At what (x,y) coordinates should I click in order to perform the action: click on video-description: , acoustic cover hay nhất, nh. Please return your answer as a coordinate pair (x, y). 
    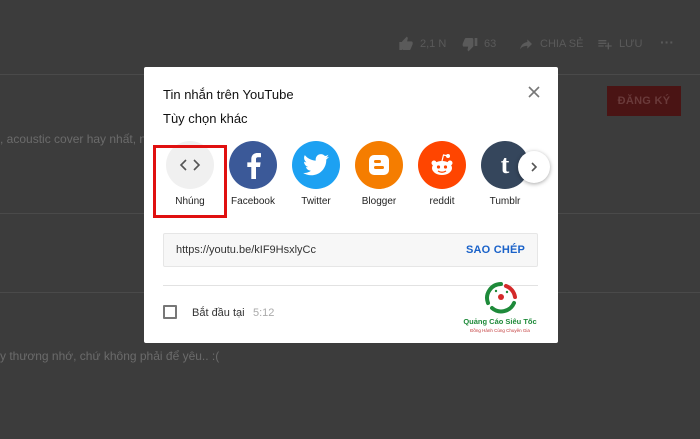
    Looking at the image, I should click on (76, 139).